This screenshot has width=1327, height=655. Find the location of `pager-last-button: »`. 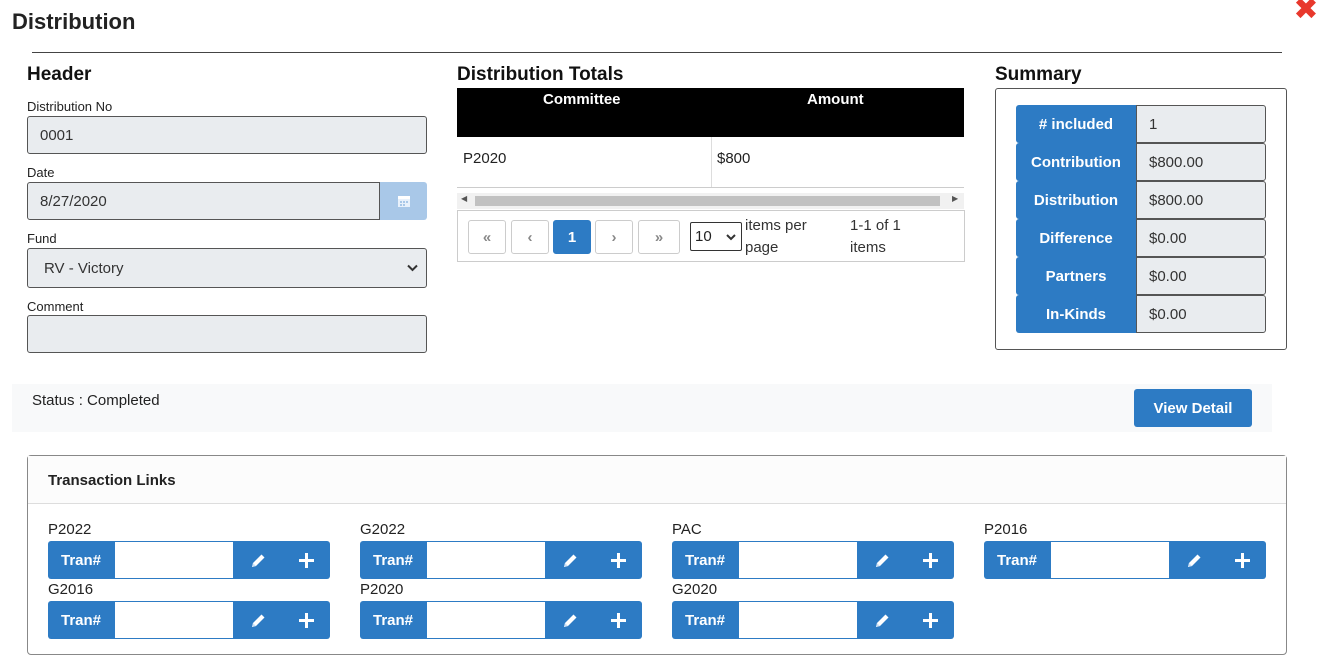

pager-last-button: » is located at coordinates (659, 237).